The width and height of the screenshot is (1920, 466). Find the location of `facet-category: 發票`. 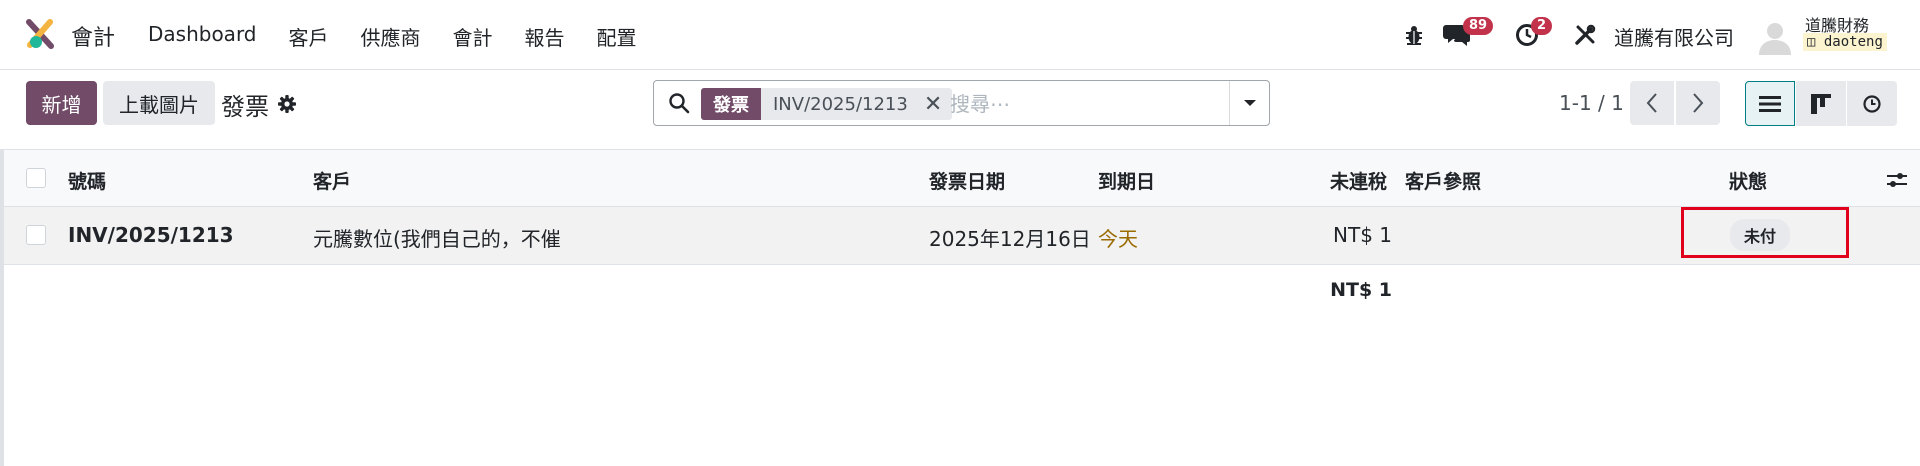

facet-category: 發票 is located at coordinates (731, 104).